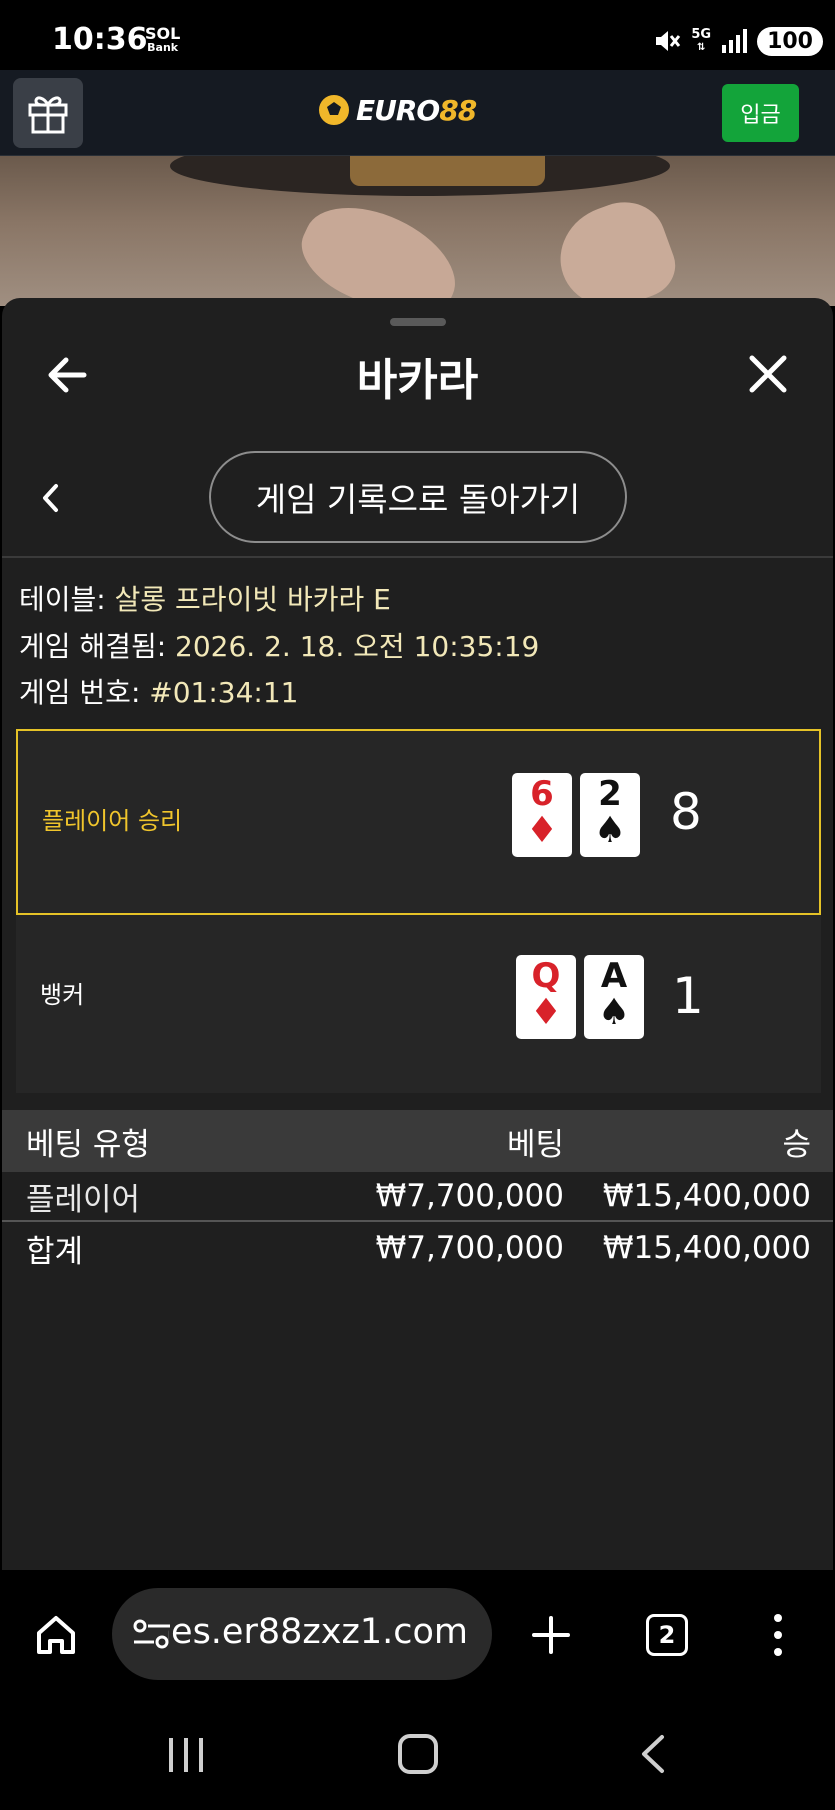 This screenshot has height=1810, width=835. What do you see at coordinates (334, 110) in the screenshot?
I see `soccer-ball-icon` at bounding box center [334, 110].